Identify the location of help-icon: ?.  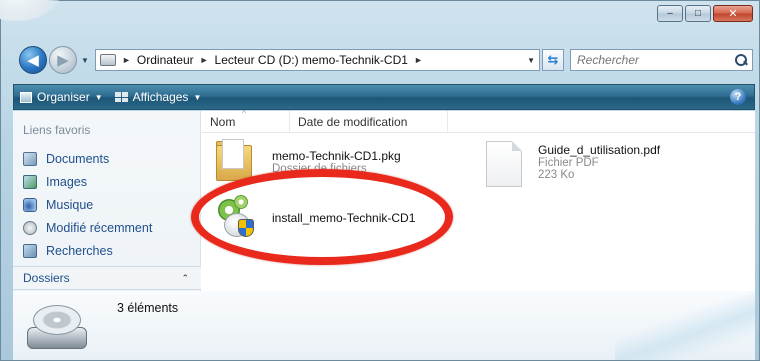
(738, 97).